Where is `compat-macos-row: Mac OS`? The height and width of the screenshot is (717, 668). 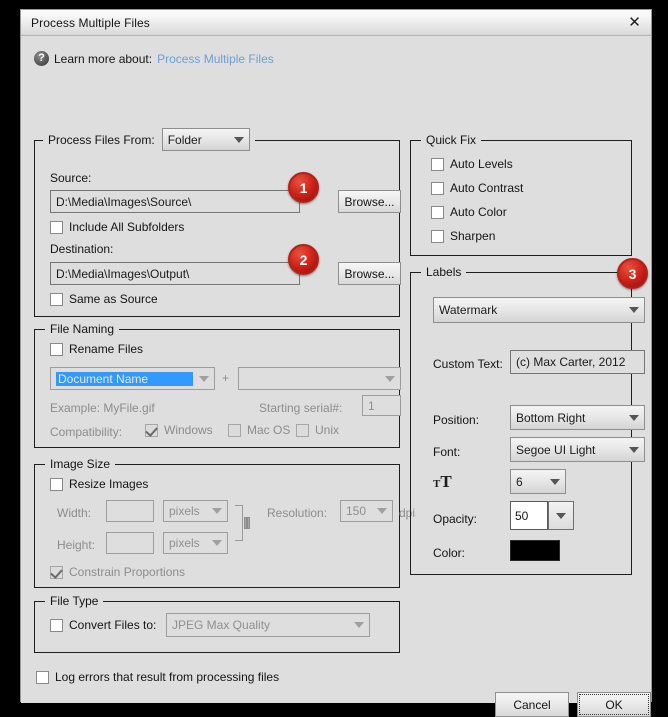
compat-macos-row: Mac OS is located at coordinates (259, 430).